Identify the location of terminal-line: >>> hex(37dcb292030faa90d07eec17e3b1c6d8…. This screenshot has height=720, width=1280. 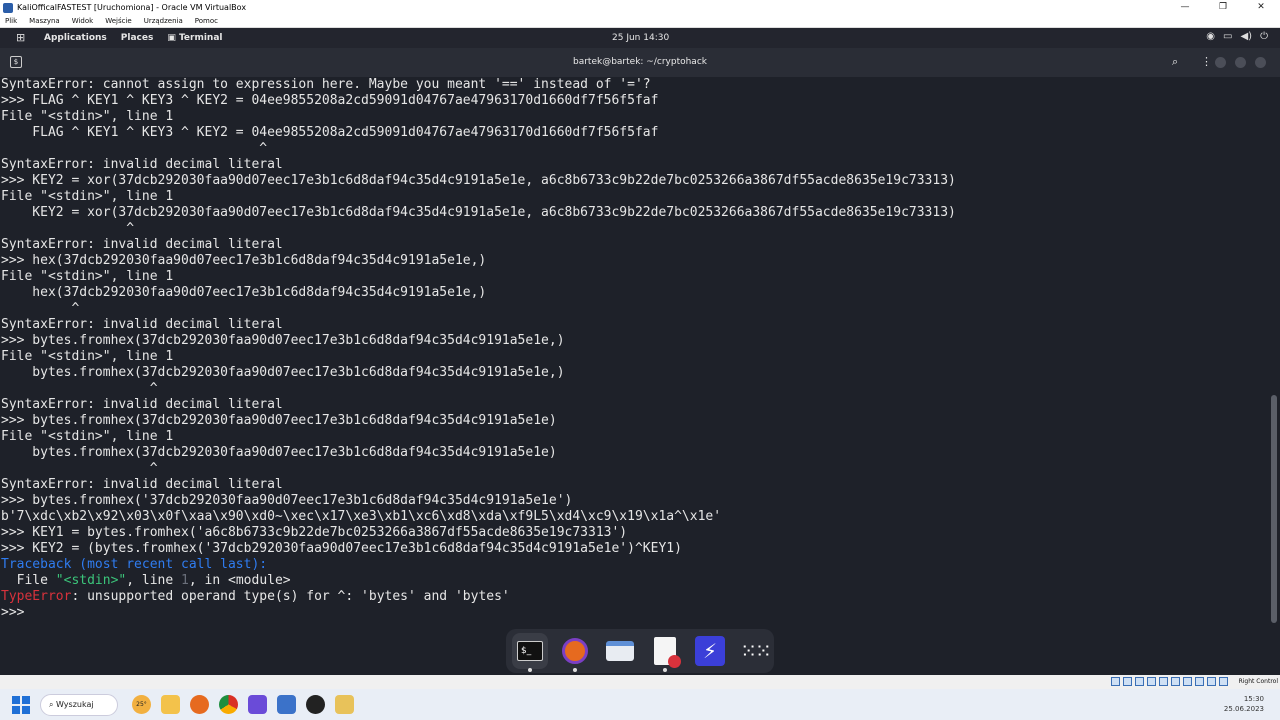
(244, 260).